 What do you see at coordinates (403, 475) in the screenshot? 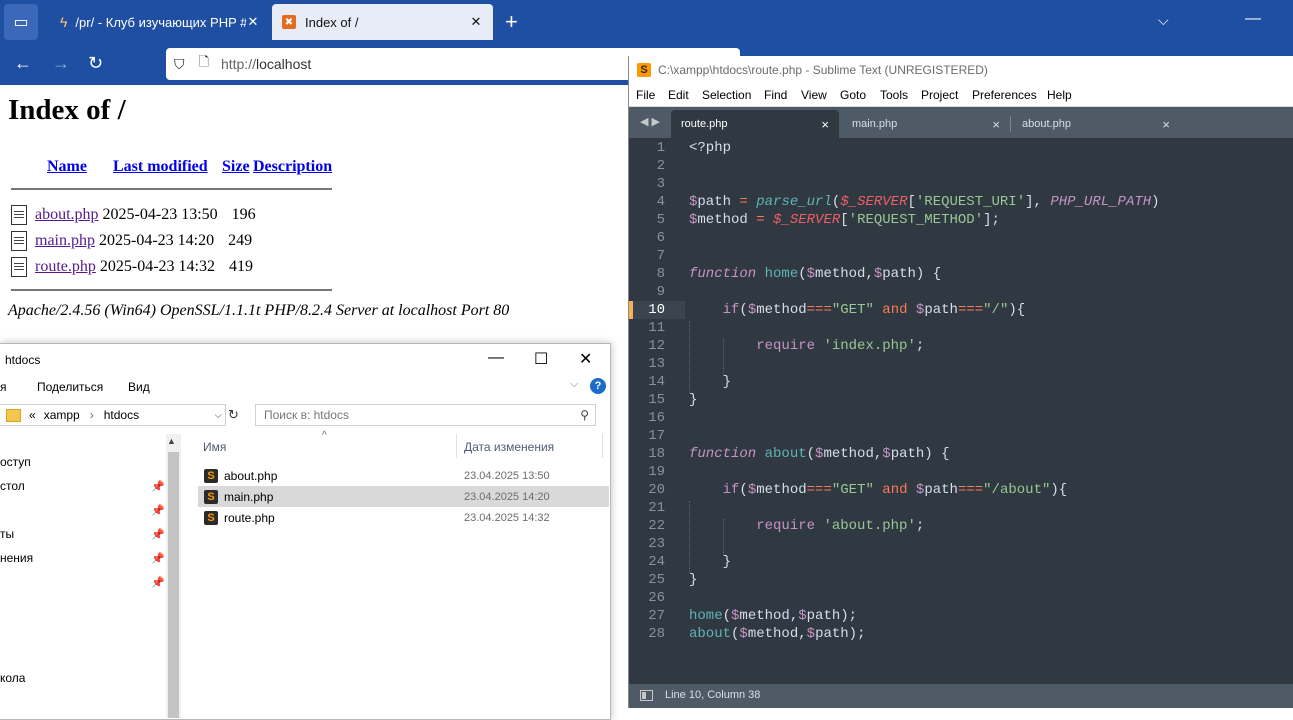
I see `file-row: S about.php 23.04.2025 13:50` at bounding box center [403, 475].